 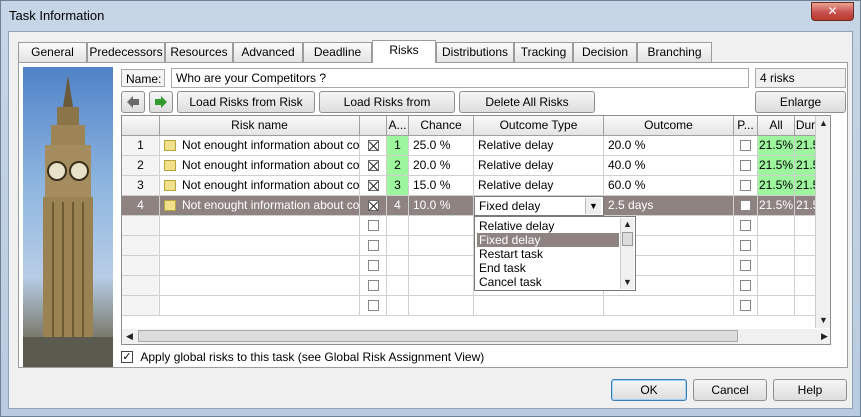 I want to click on back-button, so click(x=133, y=102).